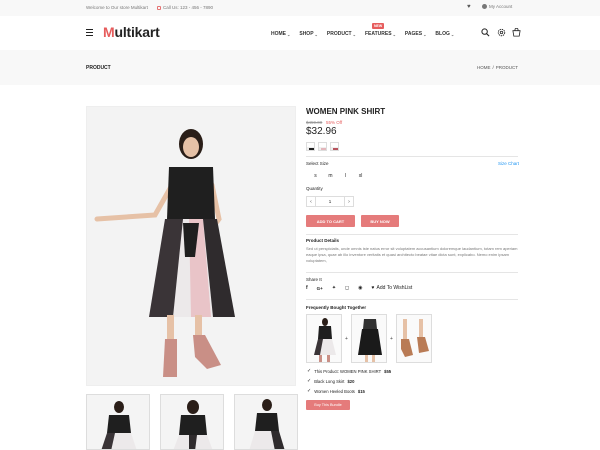 This screenshot has width=600, height=450. I want to click on share-icons: f G+ ✦ ◻ ◉ ♥ Add To WishList, so click(359, 288).